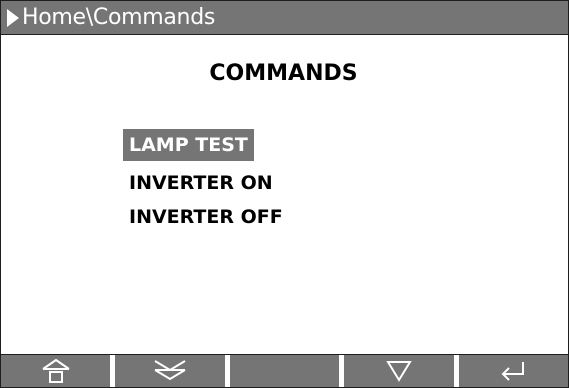  I want to click on menu-item-inverter-off: INVERTER OFF, so click(206, 217).